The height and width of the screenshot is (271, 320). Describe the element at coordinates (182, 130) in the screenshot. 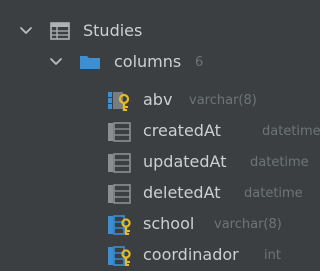

I see `column-name: createdAt` at that location.